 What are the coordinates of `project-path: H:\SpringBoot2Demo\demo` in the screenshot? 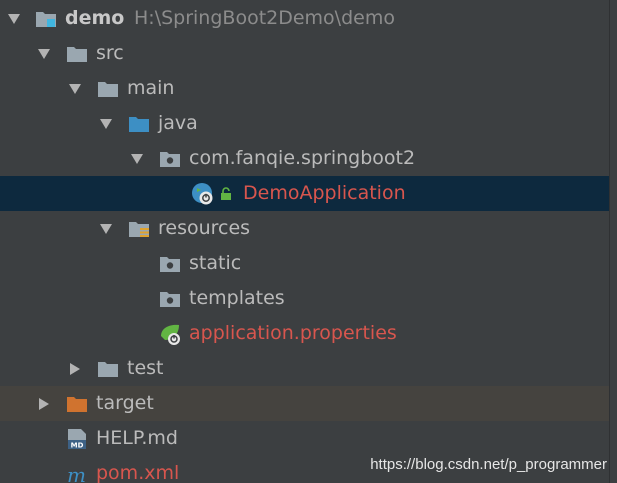 It's located at (264, 18).